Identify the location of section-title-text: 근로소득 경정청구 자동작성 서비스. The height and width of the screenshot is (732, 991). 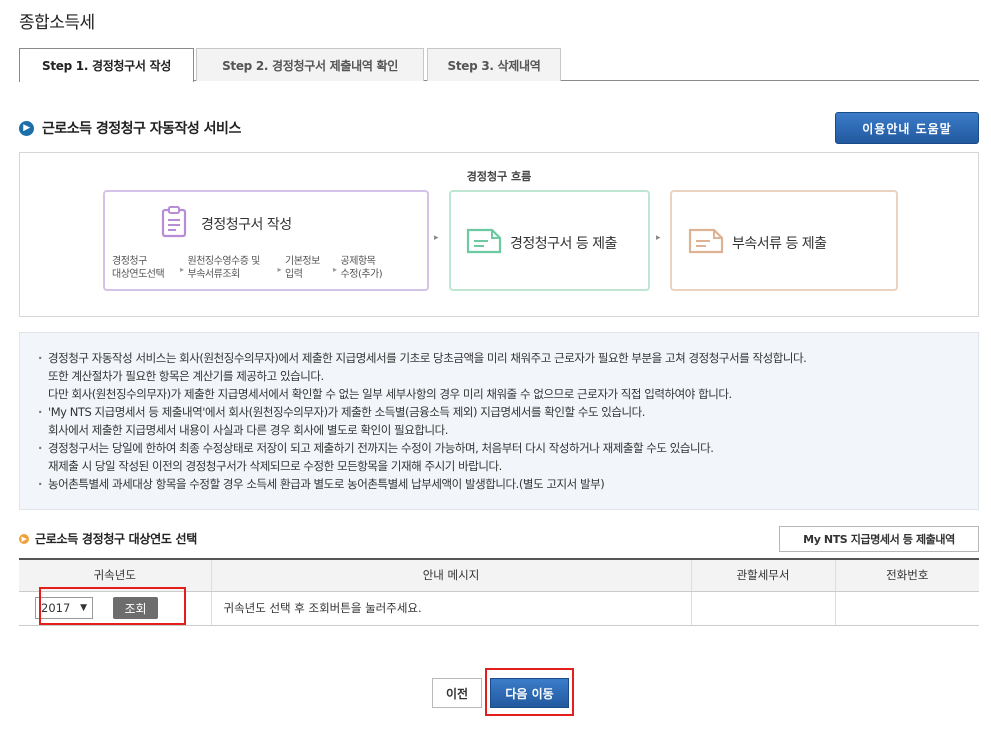
(141, 129).